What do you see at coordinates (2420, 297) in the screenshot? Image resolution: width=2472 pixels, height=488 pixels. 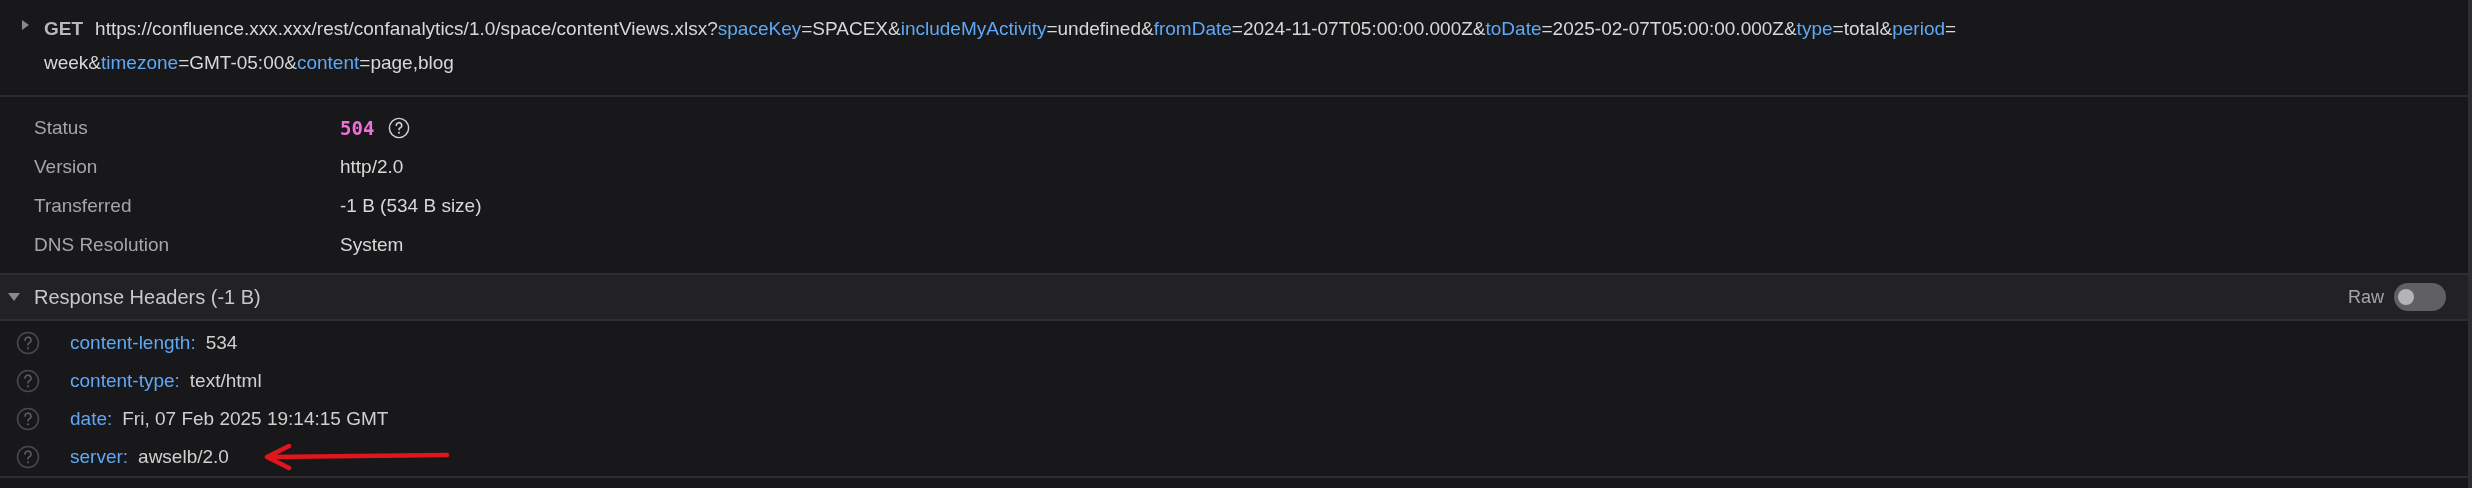 I see `raw-toggle` at bounding box center [2420, 297].